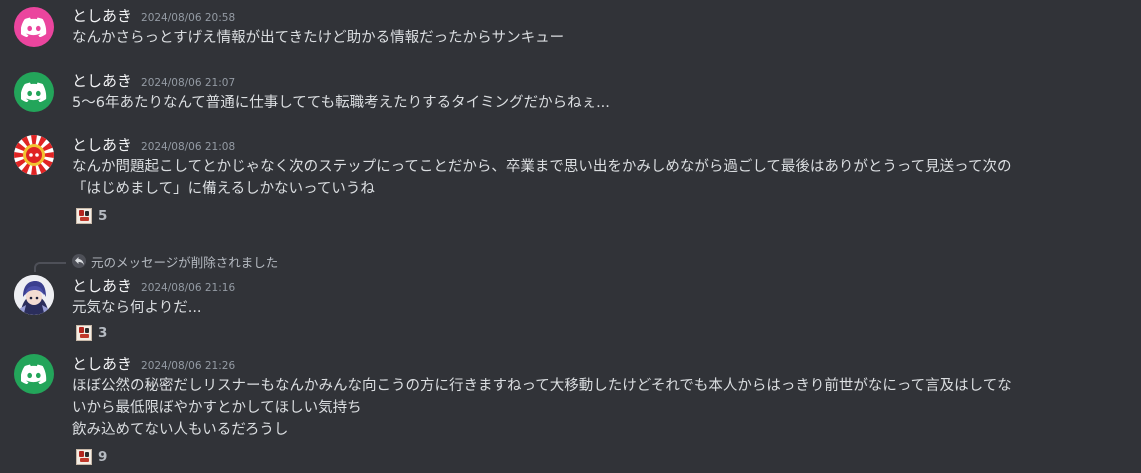  I want to click on timestamp: 2024/08/06 21:07, so click(188, 83).